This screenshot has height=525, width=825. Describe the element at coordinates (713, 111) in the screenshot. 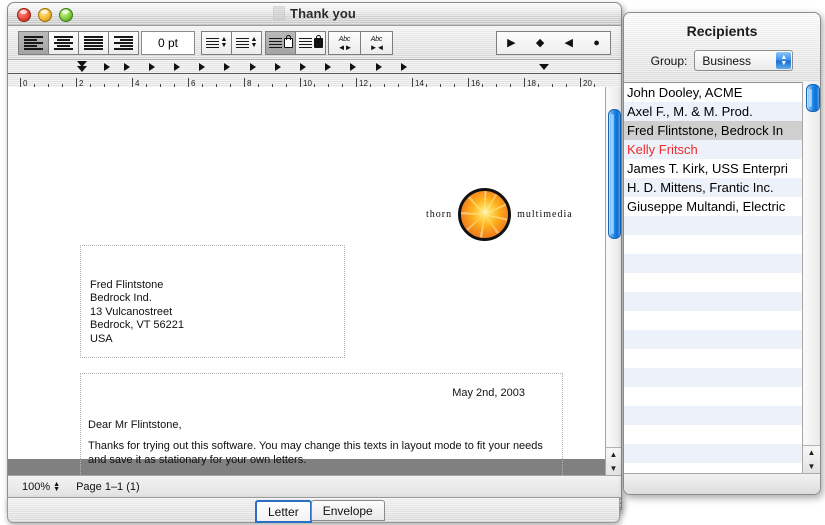

I see `recipient-row: Axel F., M. & M. Prod.` at that location.